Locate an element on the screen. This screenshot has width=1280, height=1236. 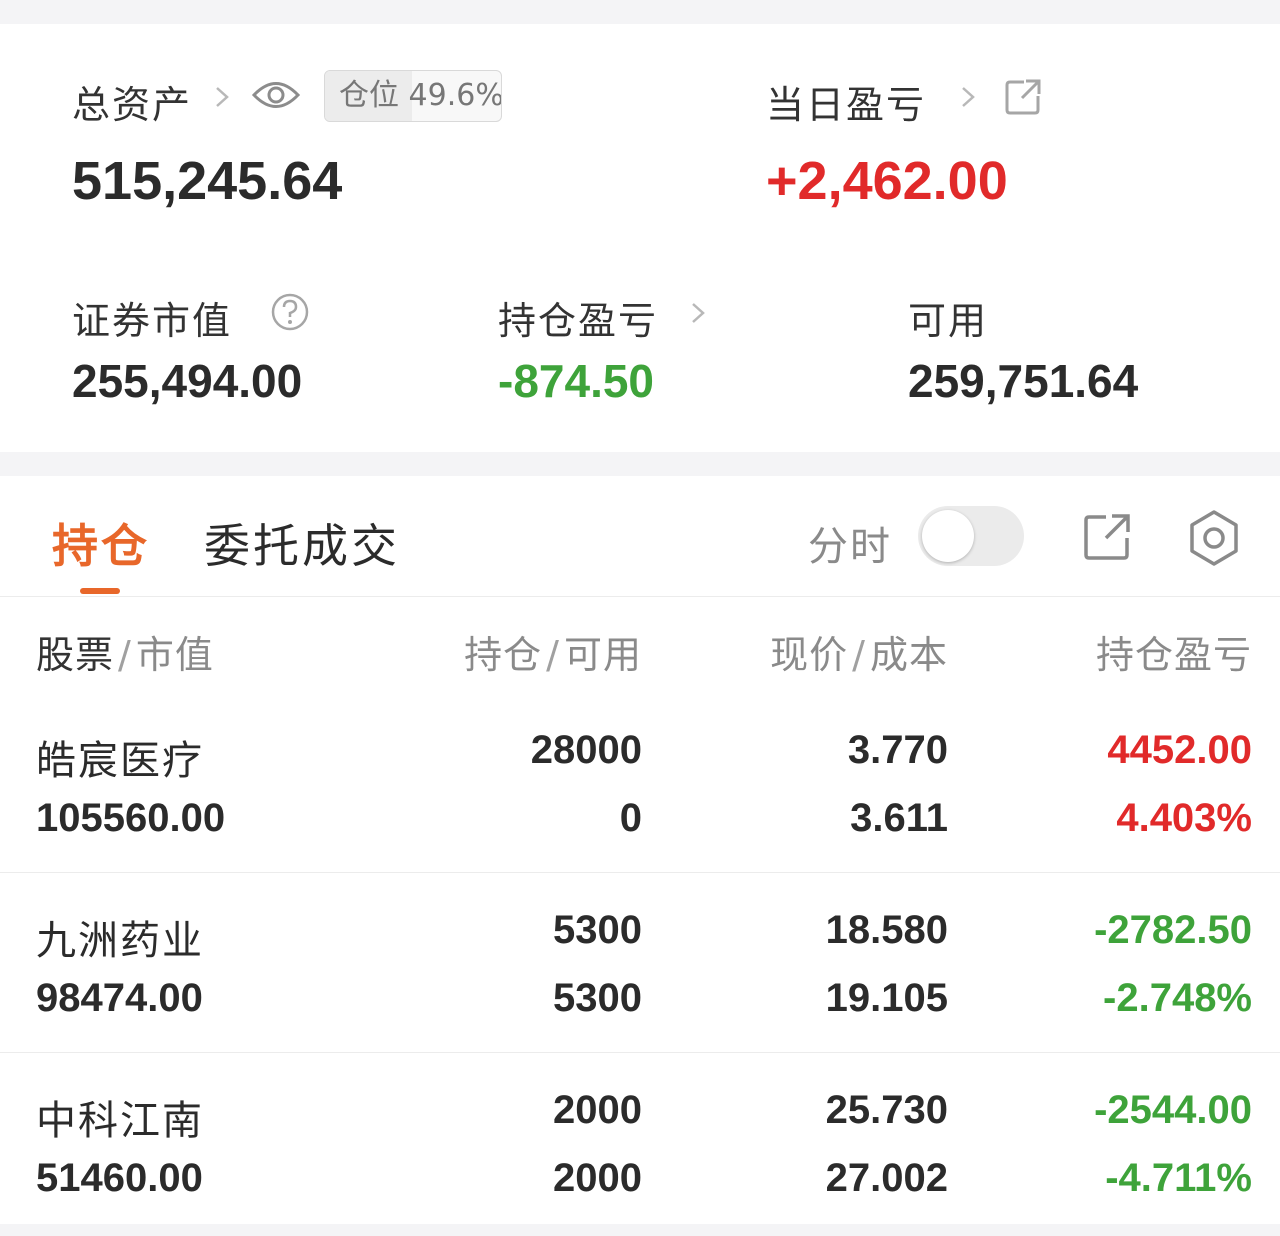
available-qty: 2000 is located at coordinates (597, 1178).